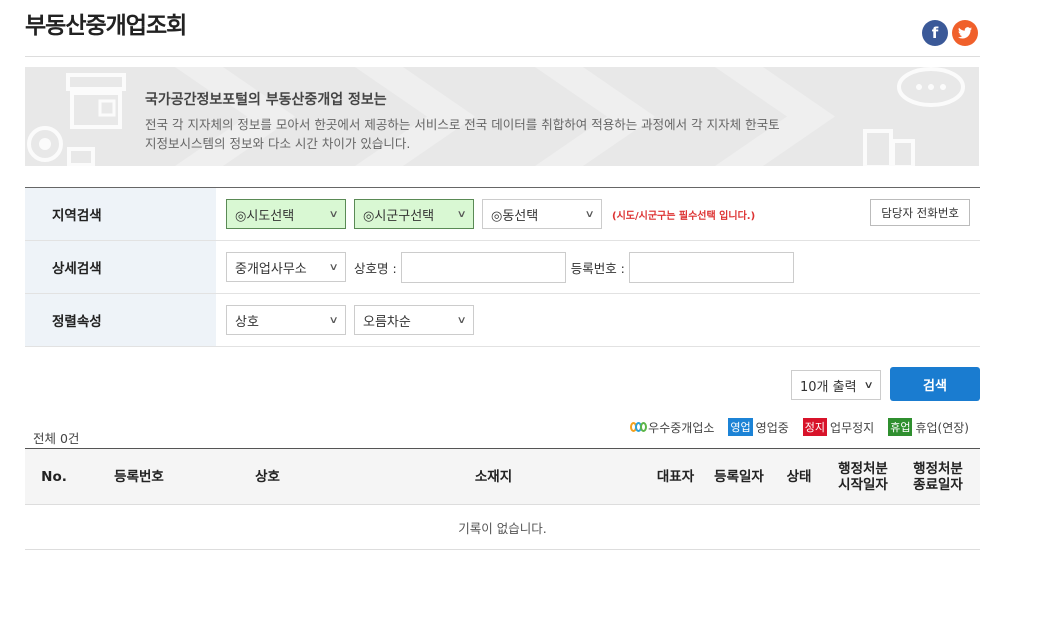 The image size is (1045, 622). What do you see at coordinates (120, 214) in the screenshot?
I see `region-search-label: 지역검색` at bounding box center [120, 214].